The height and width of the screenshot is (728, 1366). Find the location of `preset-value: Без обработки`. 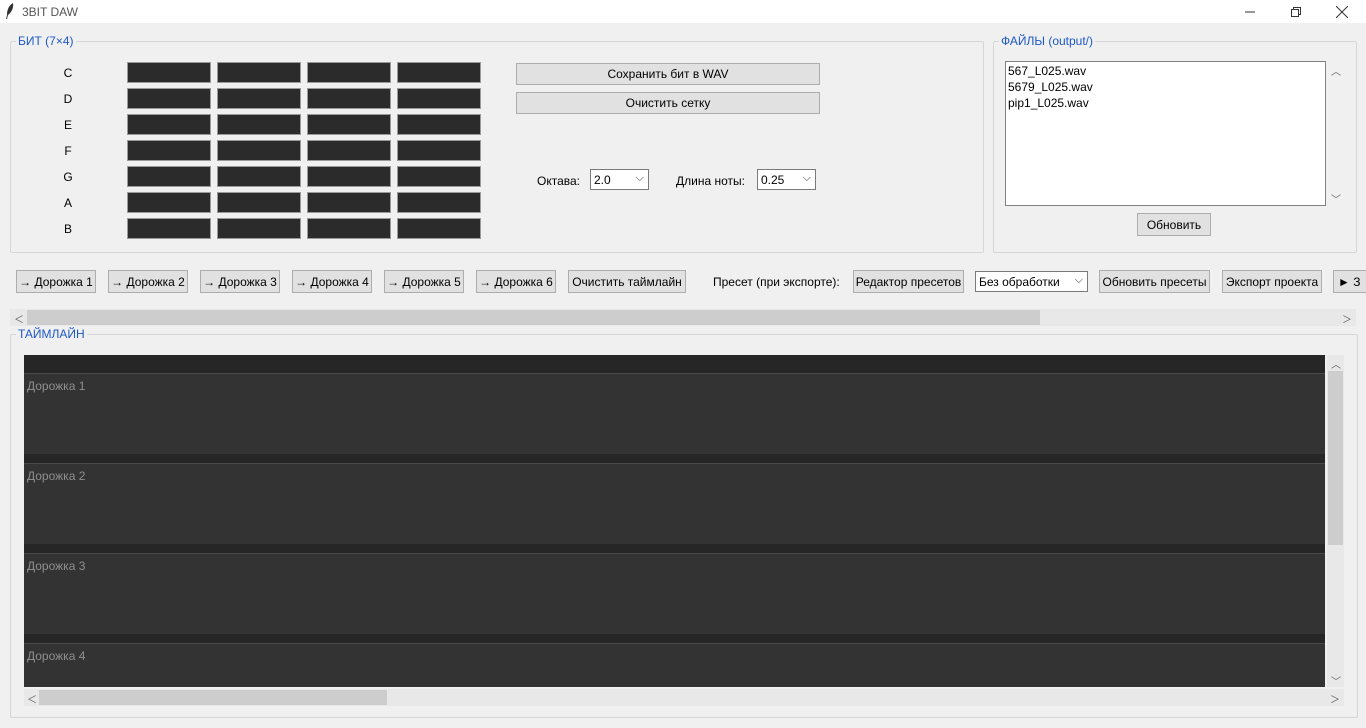

preset-value: Без обработки is located at coordinates (1019, 282).